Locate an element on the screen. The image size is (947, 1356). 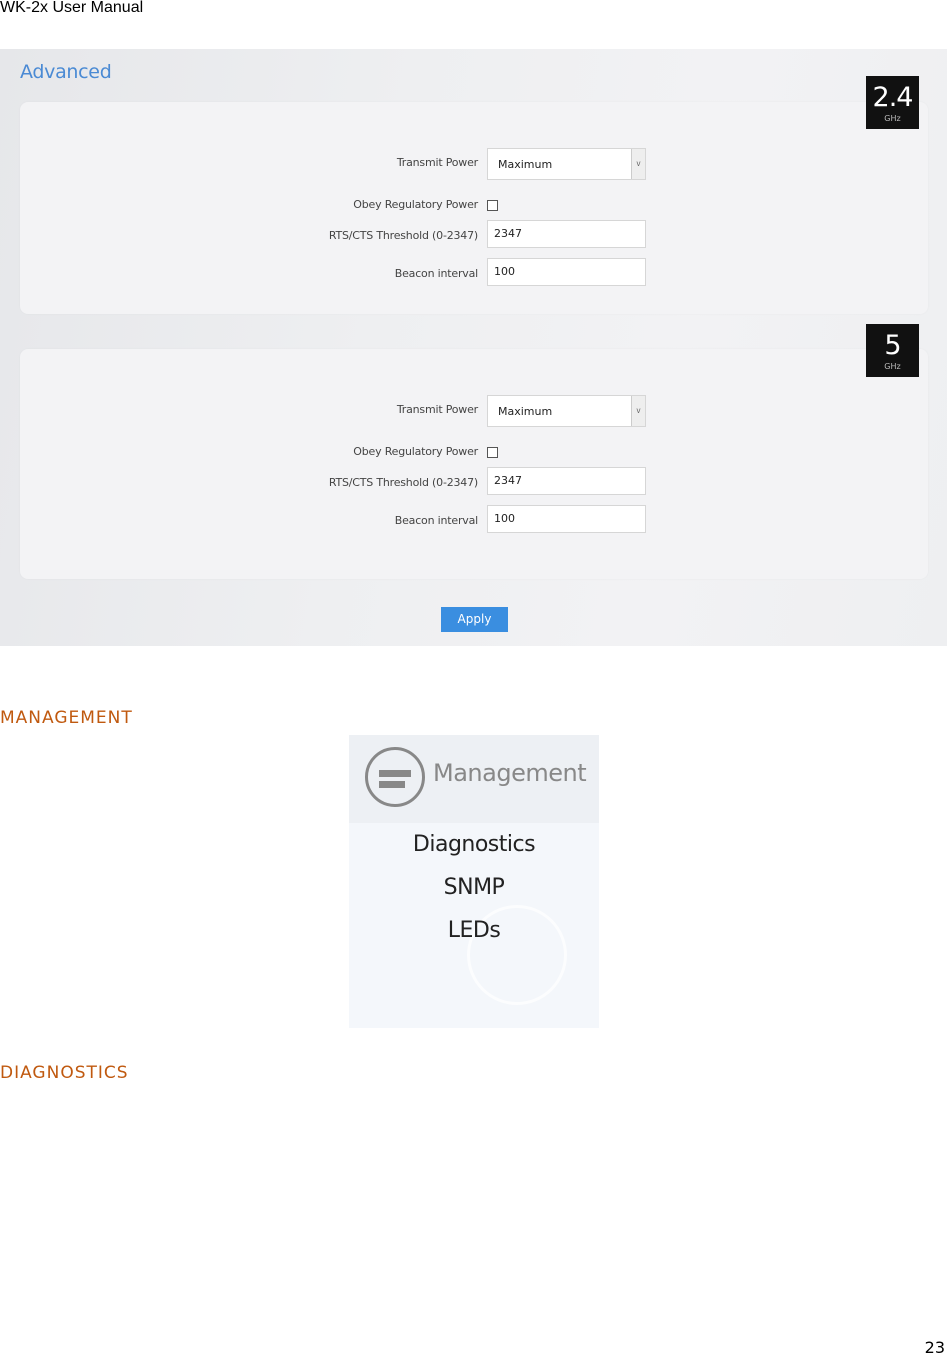
menu-item-diagnostics: Diagnostics is located at coordinates (474, 844).